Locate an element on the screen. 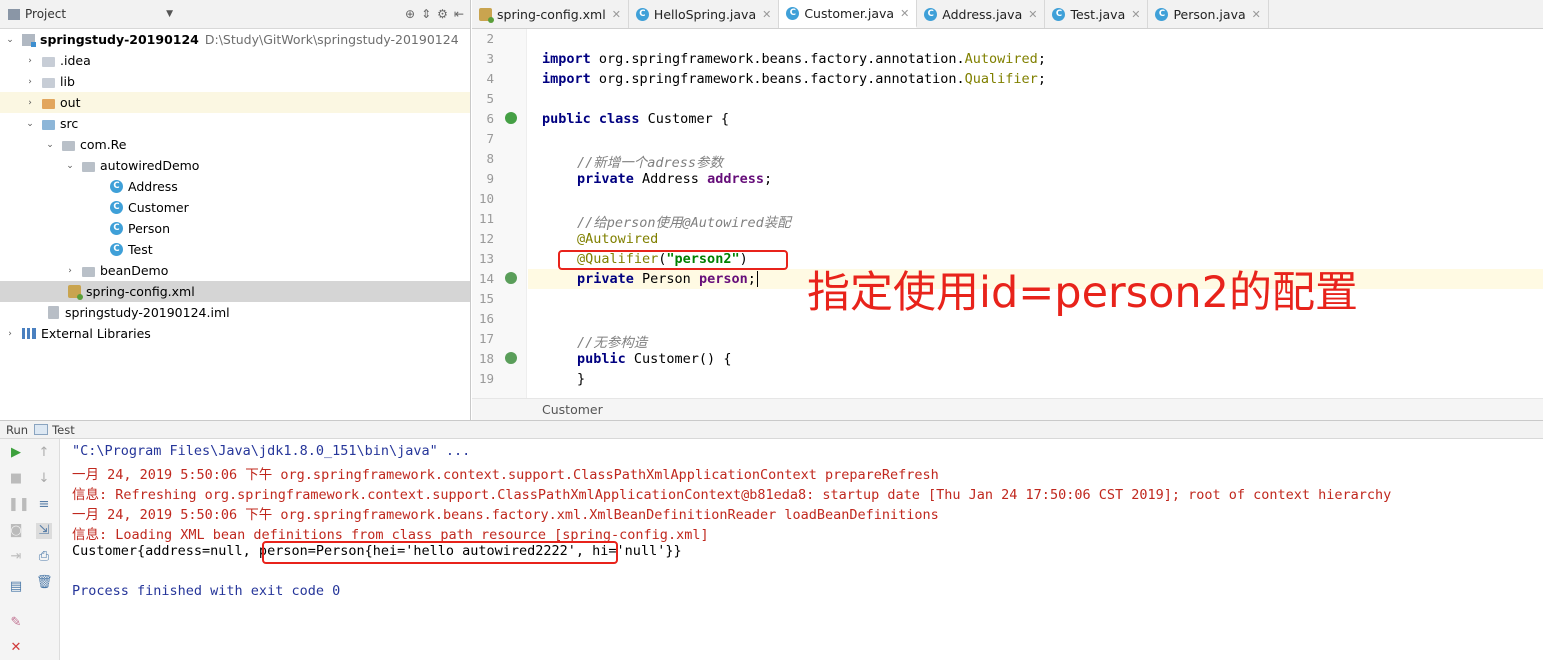 The height and width of the screenshot is (660, 1543). tree-item-label: autowiredDemo is located at coordinates (150, 165).